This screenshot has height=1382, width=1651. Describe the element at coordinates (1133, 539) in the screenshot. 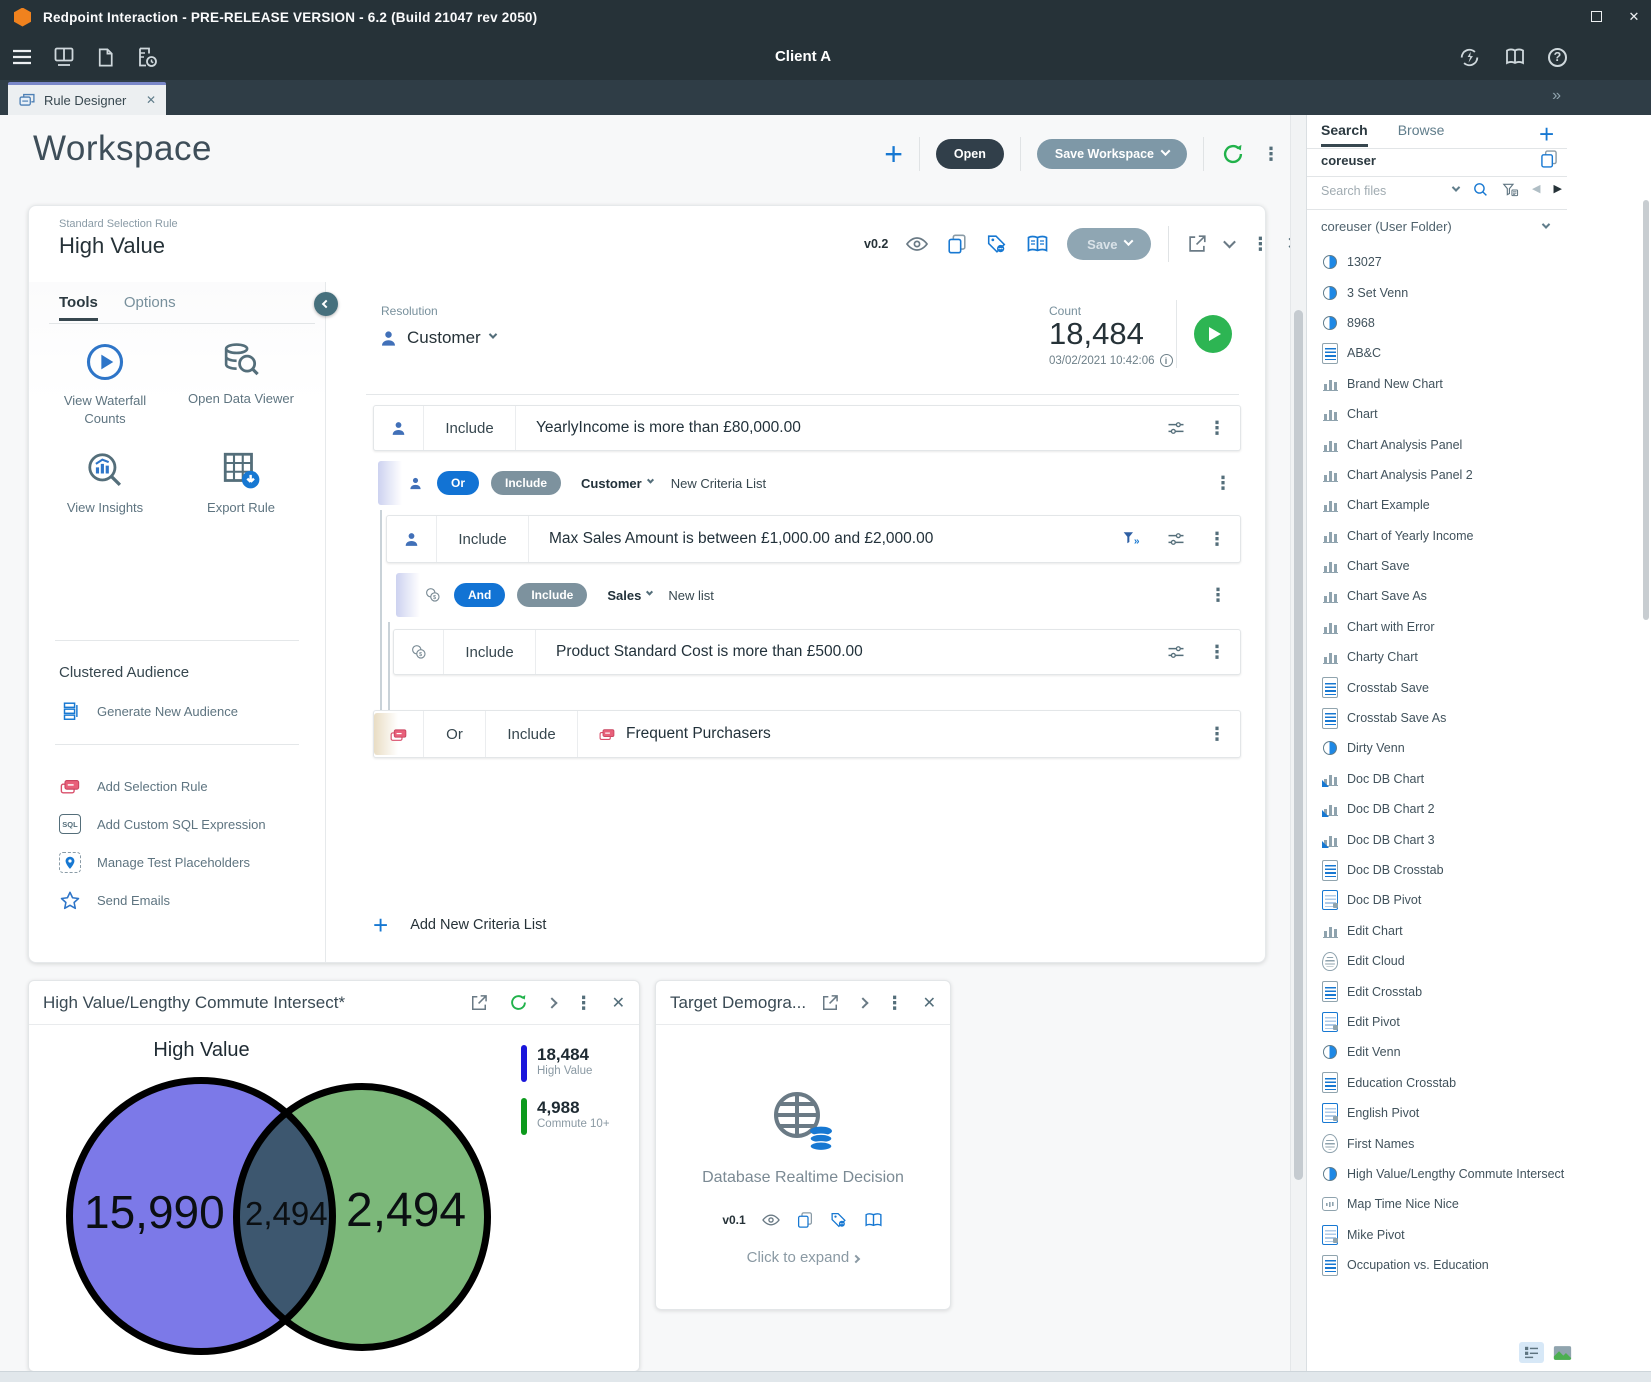

I see `filter-forward-icon: »` at that location.